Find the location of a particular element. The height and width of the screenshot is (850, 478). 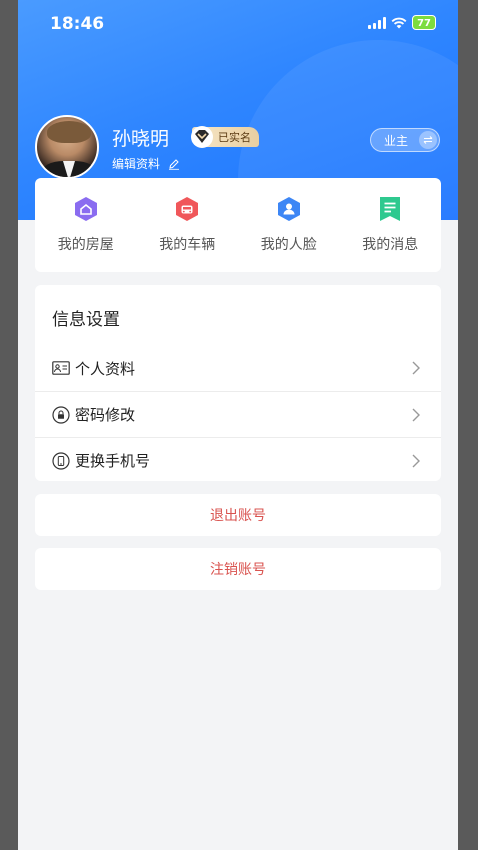

quick-action-label: 我的消息 is located at coordinates (390, 245).